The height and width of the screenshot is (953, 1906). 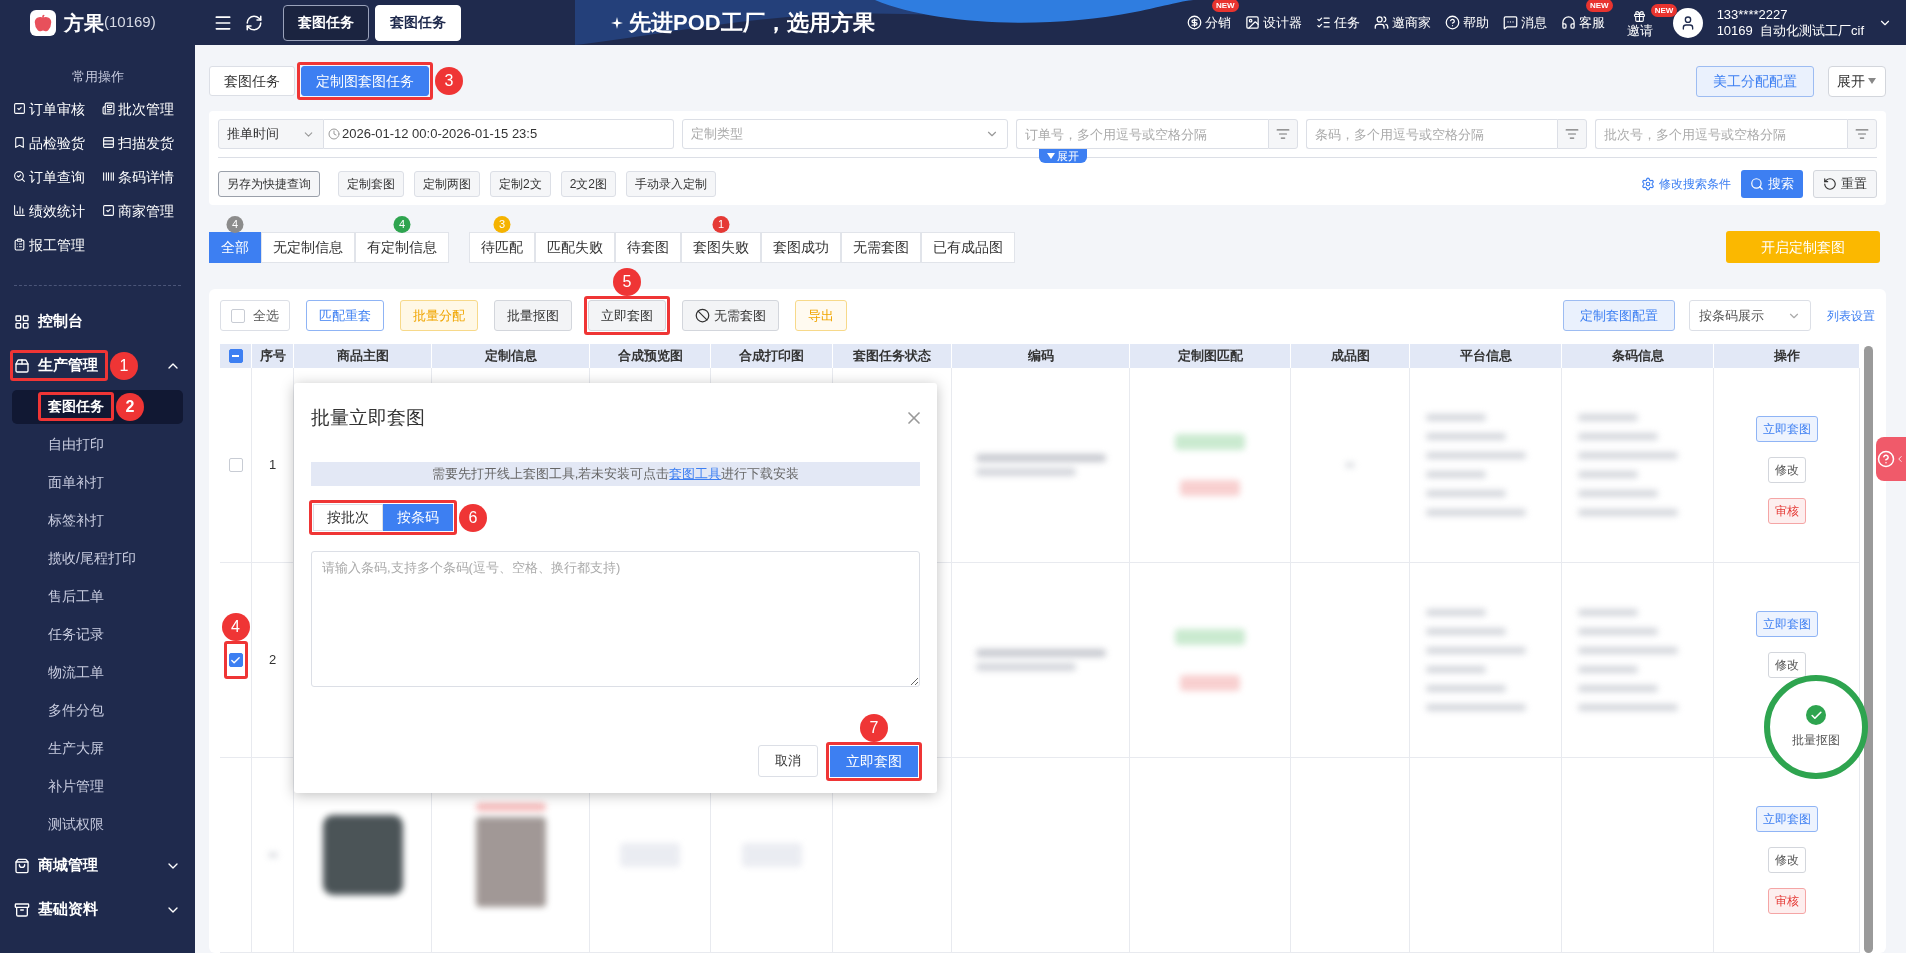 What do you see at coordinates (57, 108) in the screenshot?
I see `quick-link: 订单审核` at bounding box center [57, 108].